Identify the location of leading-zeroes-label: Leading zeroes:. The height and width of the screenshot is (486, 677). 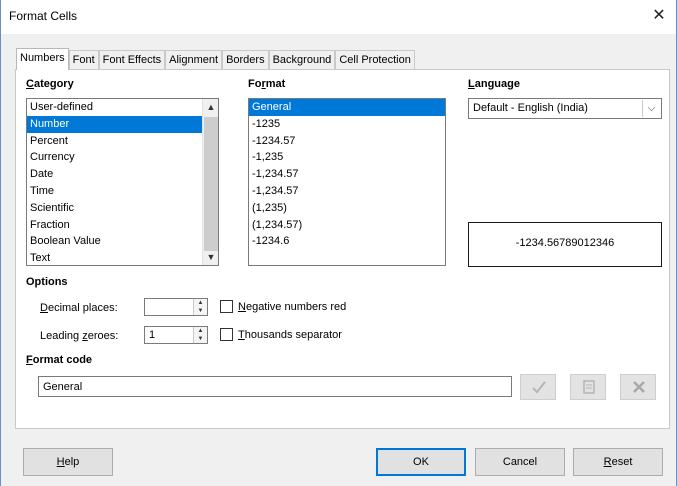
(79, 336).